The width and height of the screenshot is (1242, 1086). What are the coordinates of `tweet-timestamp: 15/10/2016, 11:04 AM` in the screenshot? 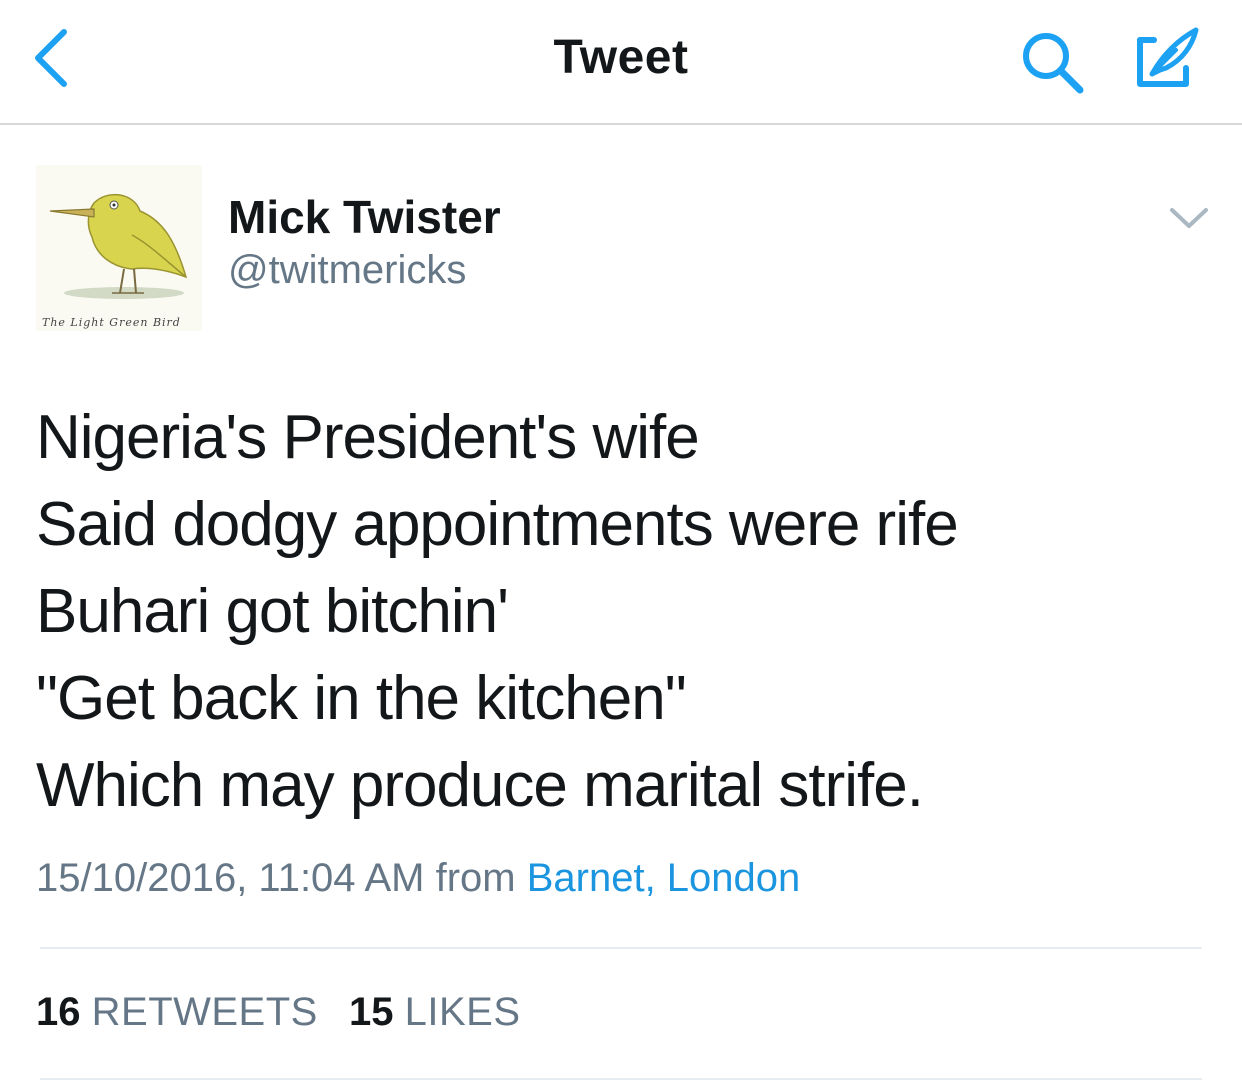 It's located at (230, 878).